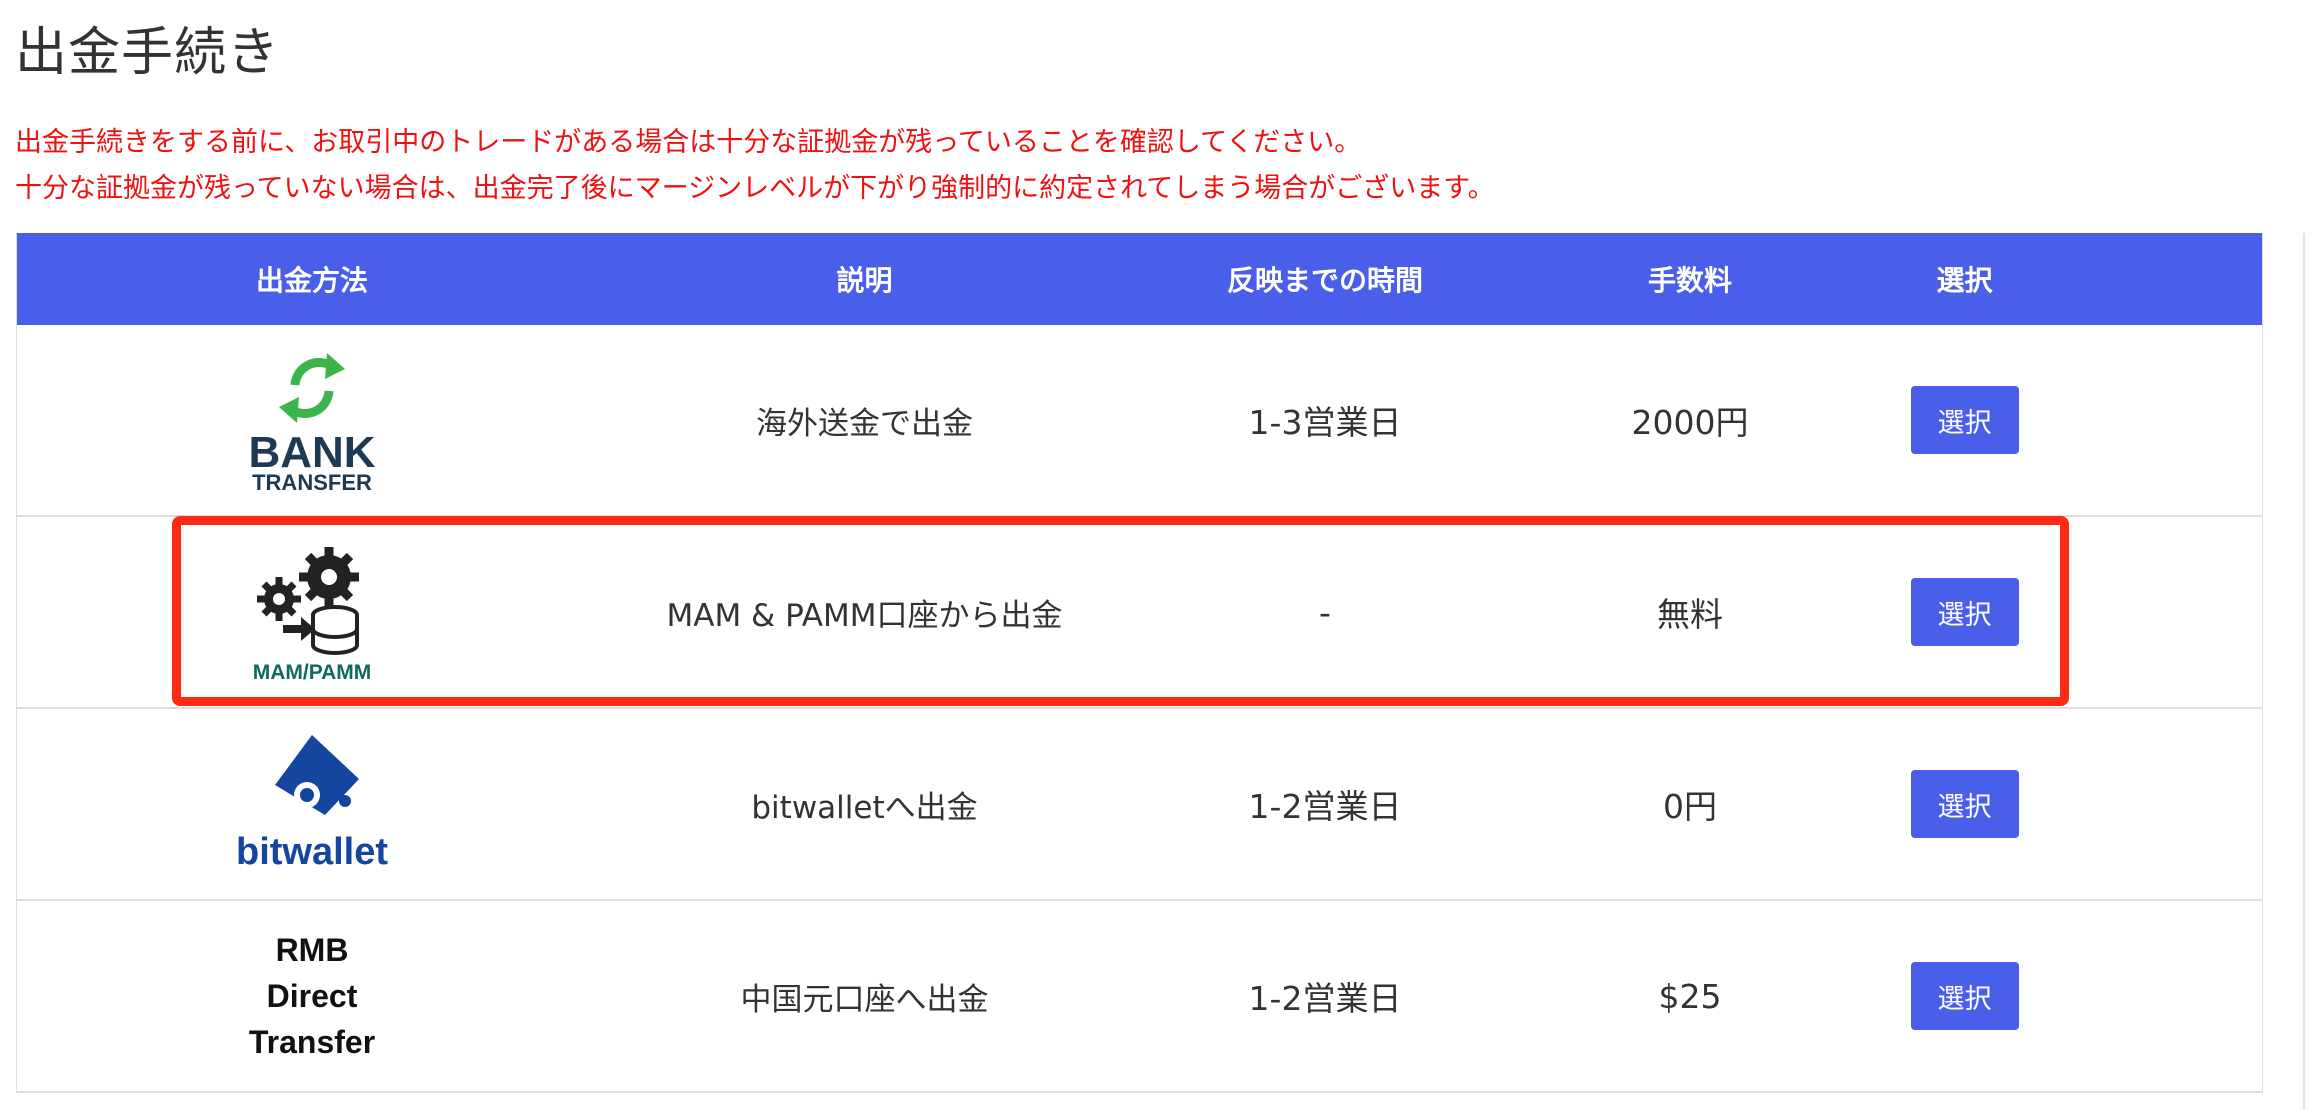  Describe the element at coordinates (864, 807) in the screenshot. I see `description-cell: bitwalletへ出金` at that location.